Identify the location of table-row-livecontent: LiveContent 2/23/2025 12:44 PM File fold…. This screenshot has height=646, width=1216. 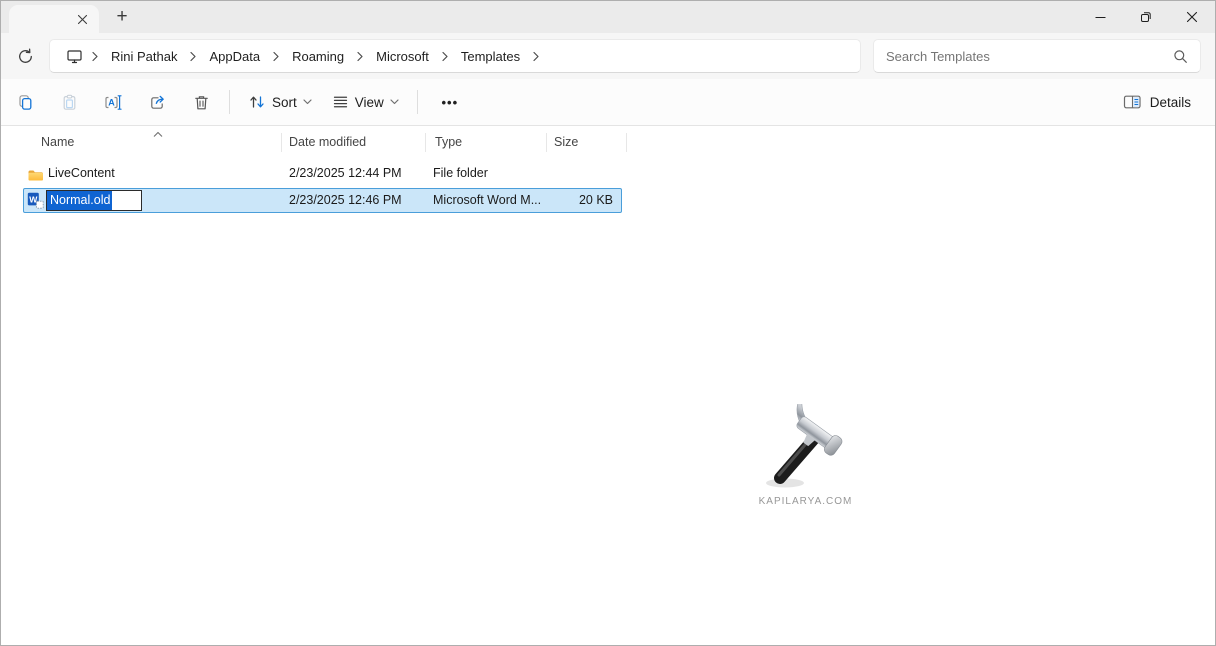
(608, 173).